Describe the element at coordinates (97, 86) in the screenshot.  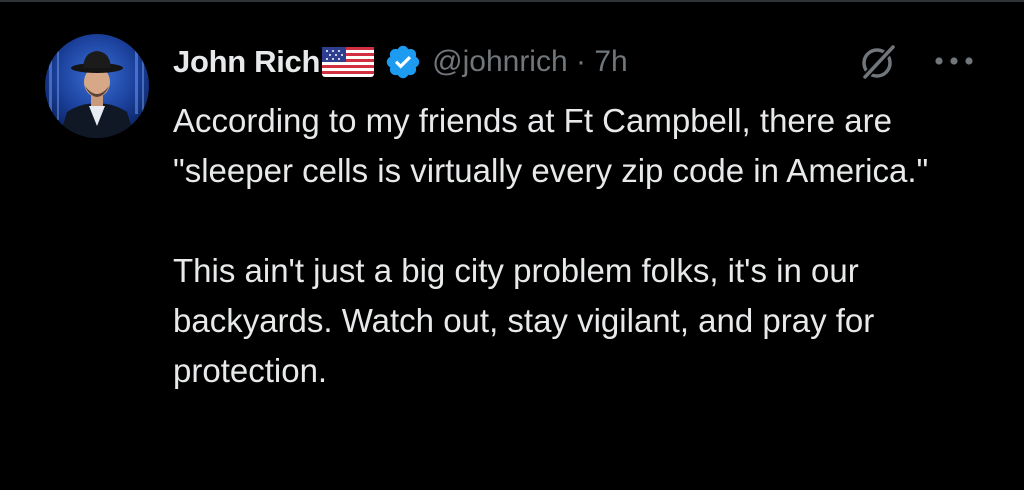
I see `avatar` at that location.